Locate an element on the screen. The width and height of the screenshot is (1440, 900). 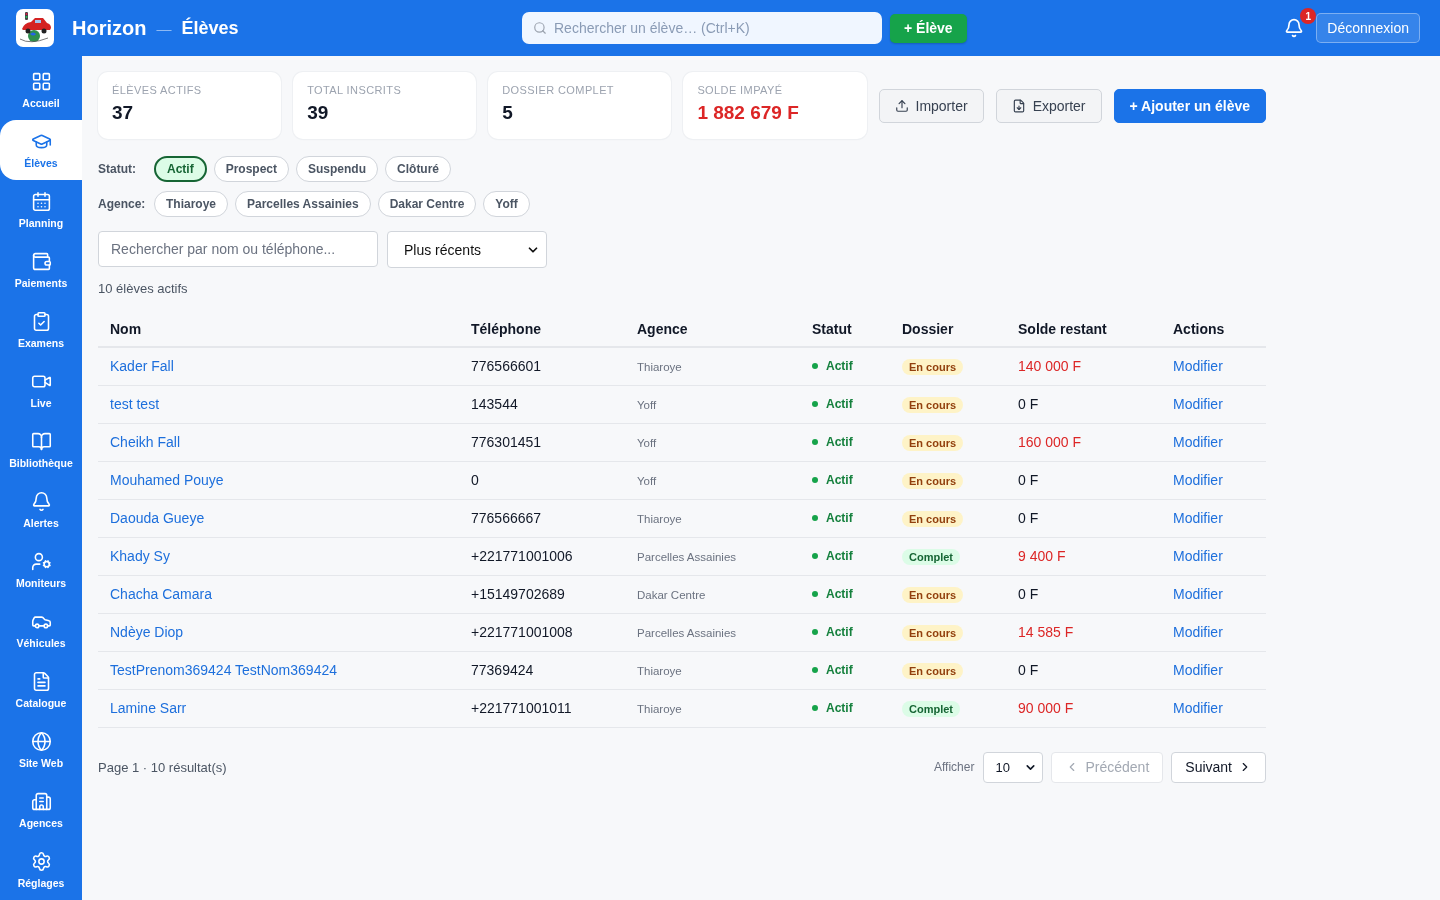
sidebar-item: Planning is located at coordinates (41, 210).